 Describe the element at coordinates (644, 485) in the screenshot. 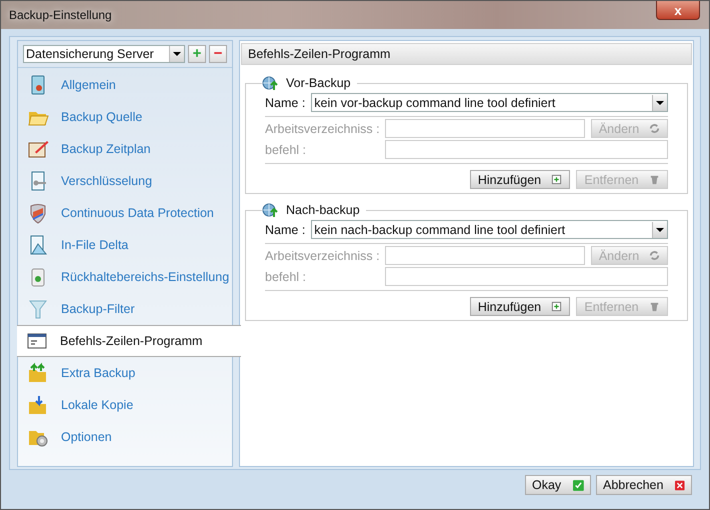

I see `cancel-button: Abbrechen` at that location.